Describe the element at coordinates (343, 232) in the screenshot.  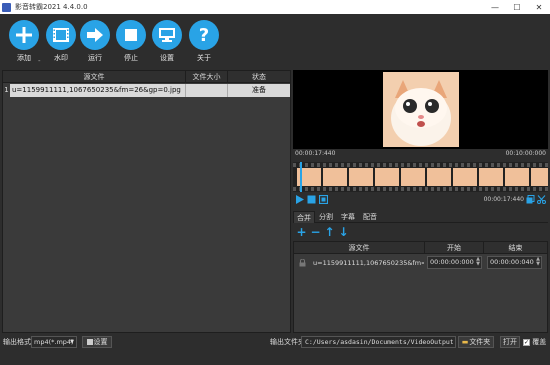
I see `move-down-icon: ↓` at that location.